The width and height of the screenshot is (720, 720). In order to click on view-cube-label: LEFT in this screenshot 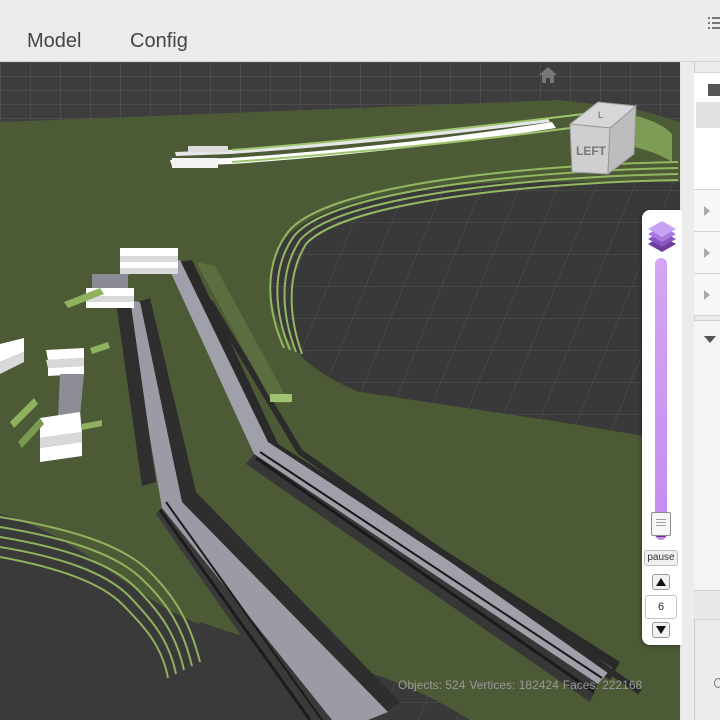, I will do `click(591, 151)`.